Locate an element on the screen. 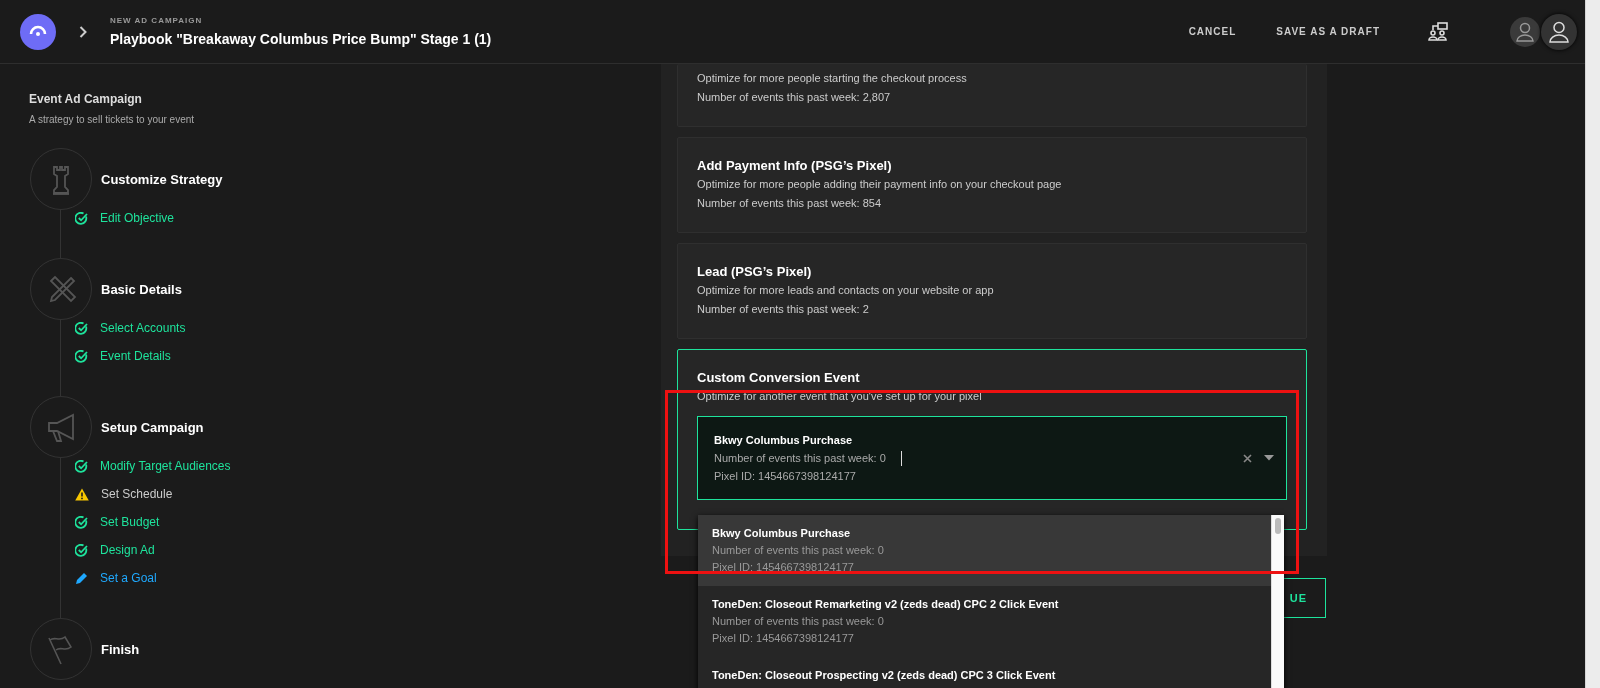 Image resolution: width=1600 pixels, height=688 pixels. step-link: Set Budget is located at coordinates (130, 522).